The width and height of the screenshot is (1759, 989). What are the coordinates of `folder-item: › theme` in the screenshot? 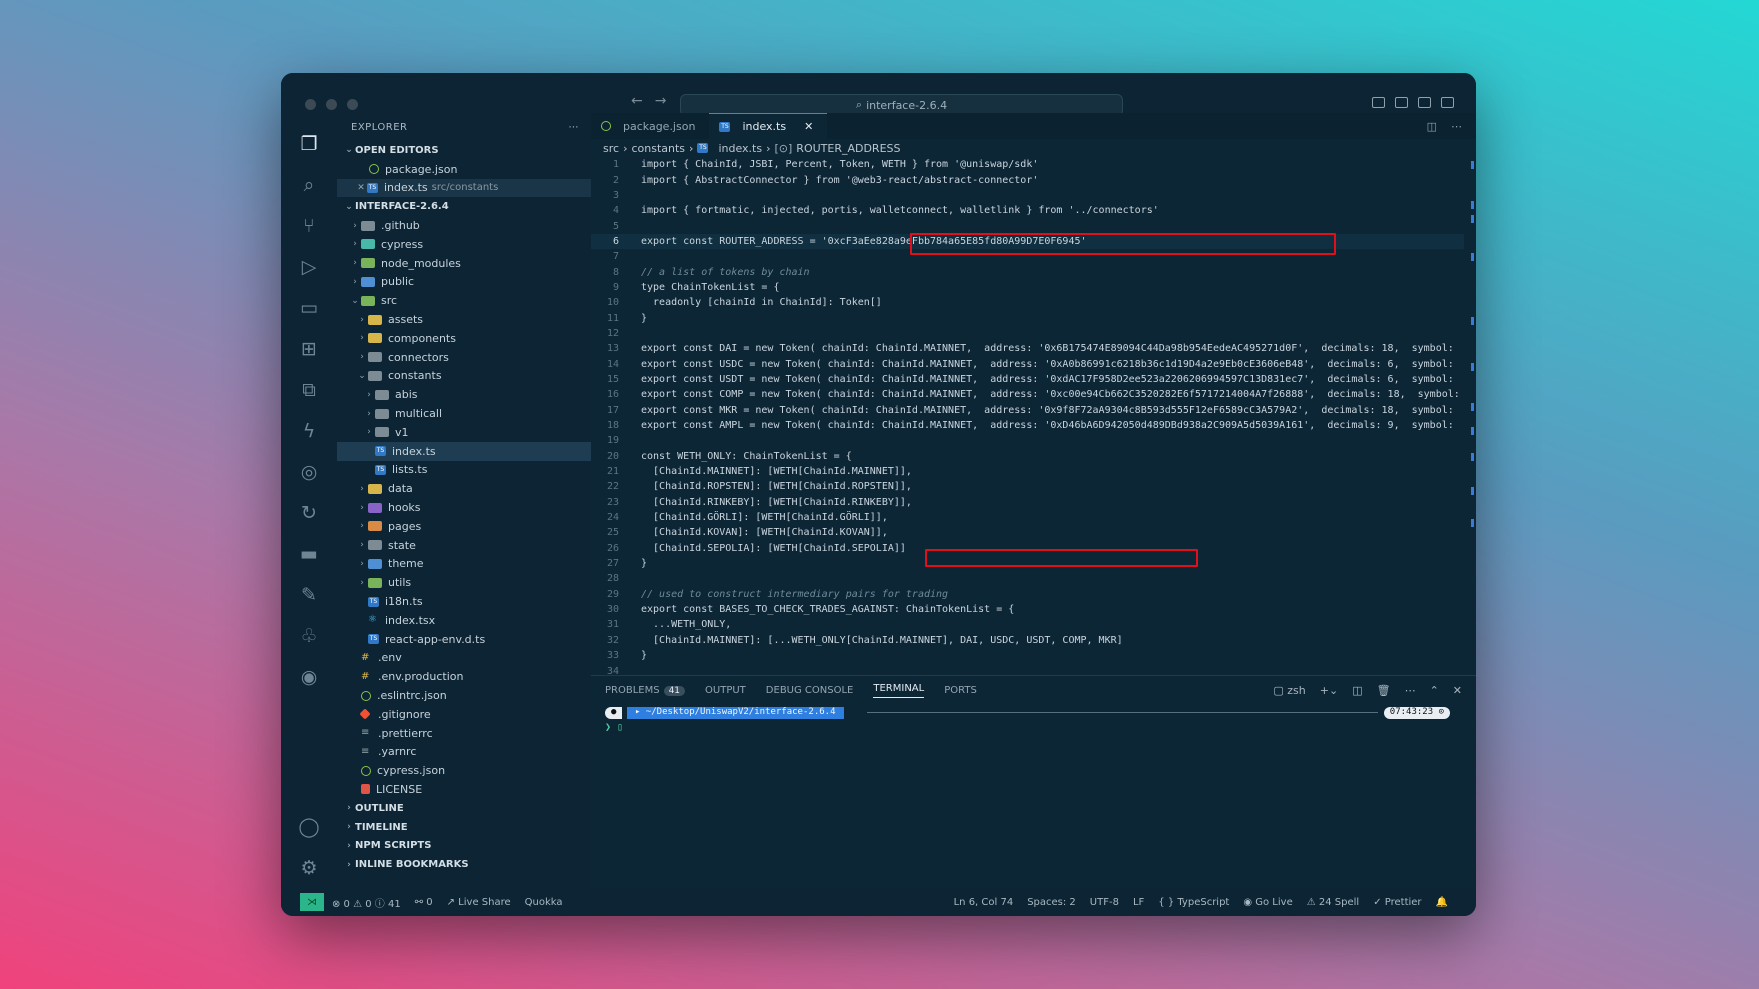 It's located at (464, 564).